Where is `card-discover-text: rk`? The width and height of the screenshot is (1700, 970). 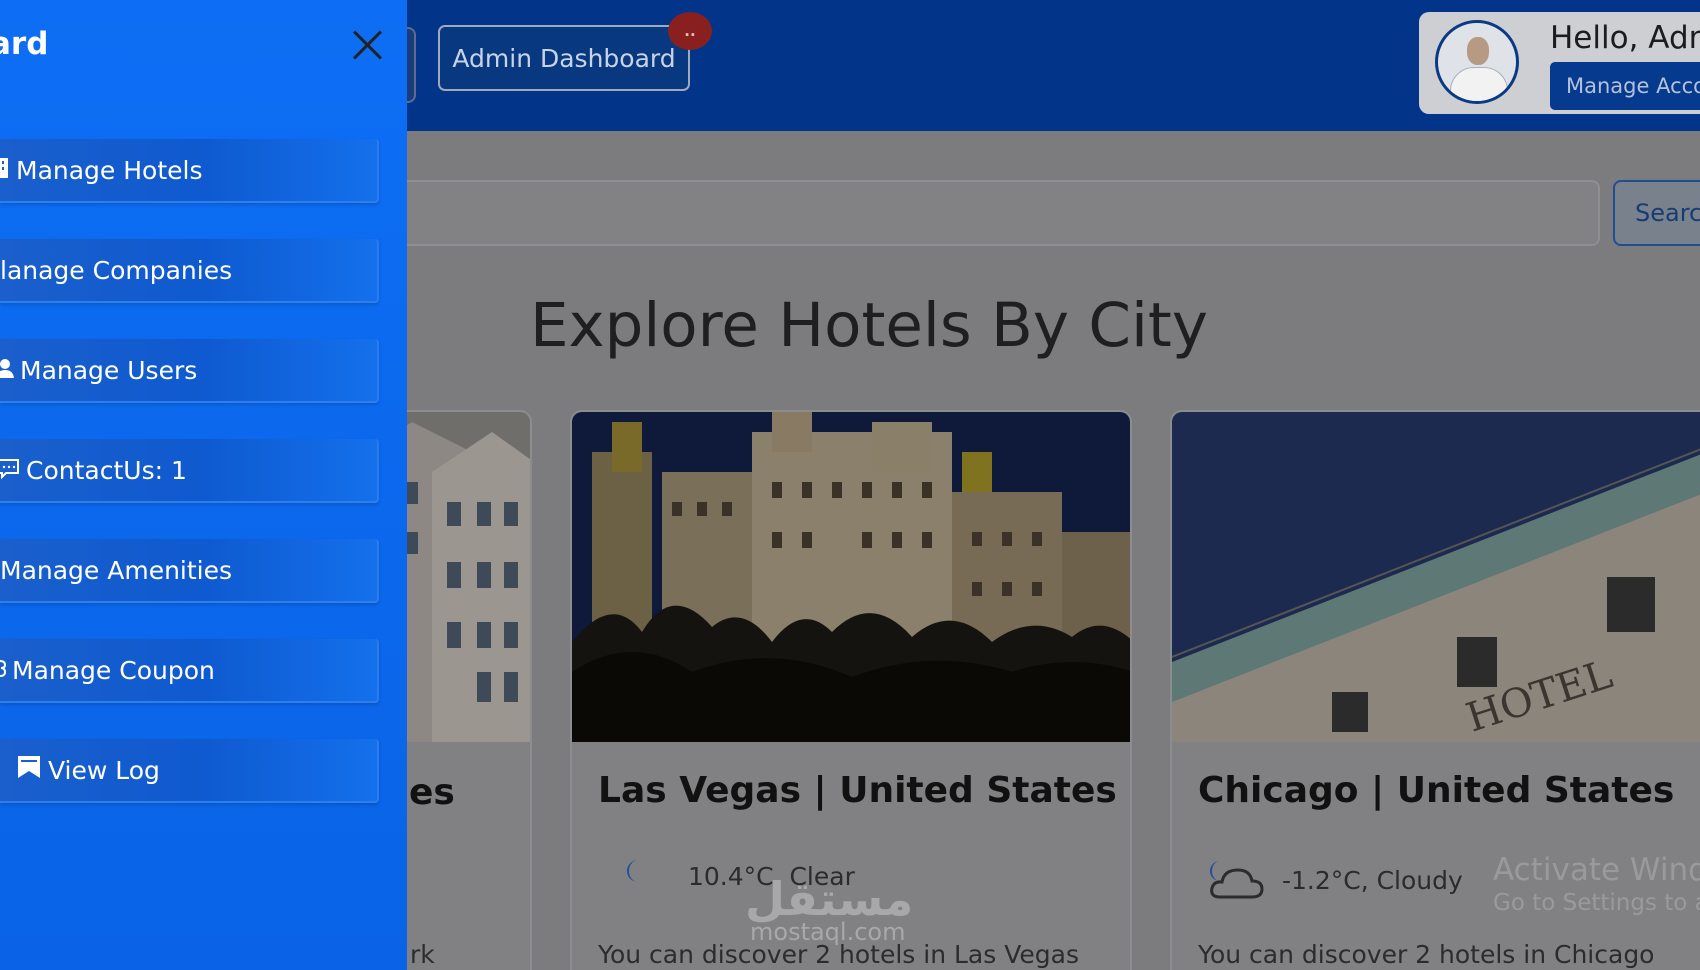
card-discover-text: rk is located at coordinates (422, 954).